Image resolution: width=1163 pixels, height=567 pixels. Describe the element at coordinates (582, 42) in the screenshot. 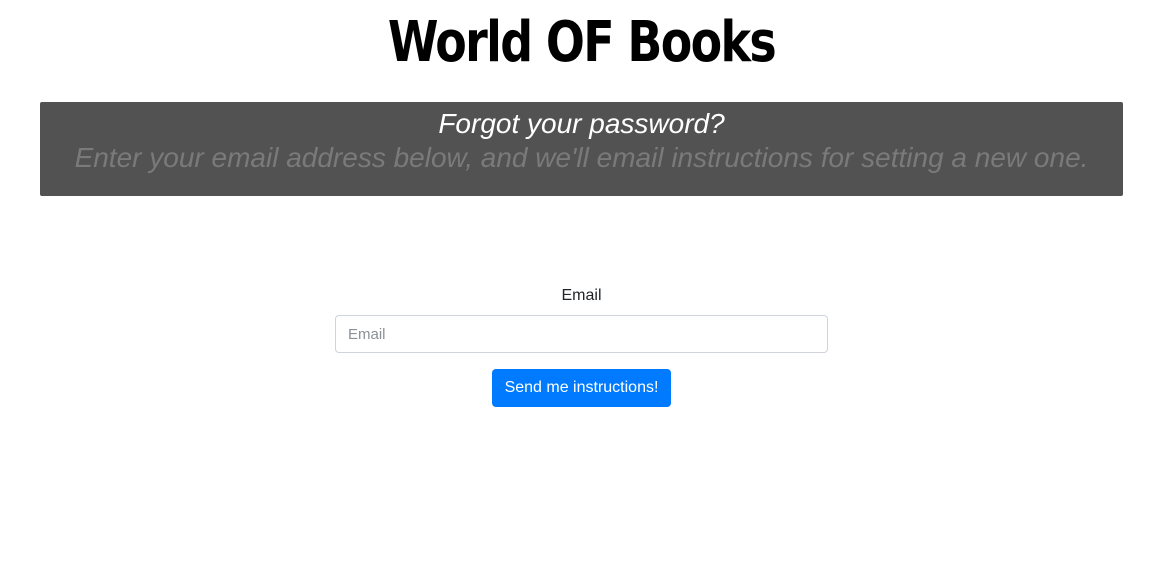

I see `site-title: World OF Books` at that location.